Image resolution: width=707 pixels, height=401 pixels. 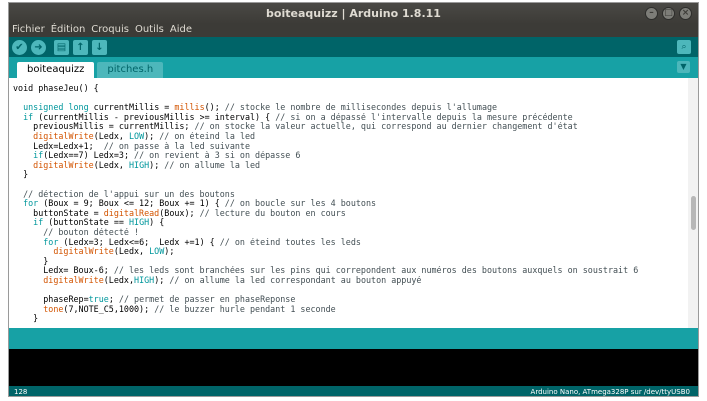 What do you see at coordinates (131, 108) in the screenshot?
I see `code-token: currentMillis =` at bounding box center [131, 108].